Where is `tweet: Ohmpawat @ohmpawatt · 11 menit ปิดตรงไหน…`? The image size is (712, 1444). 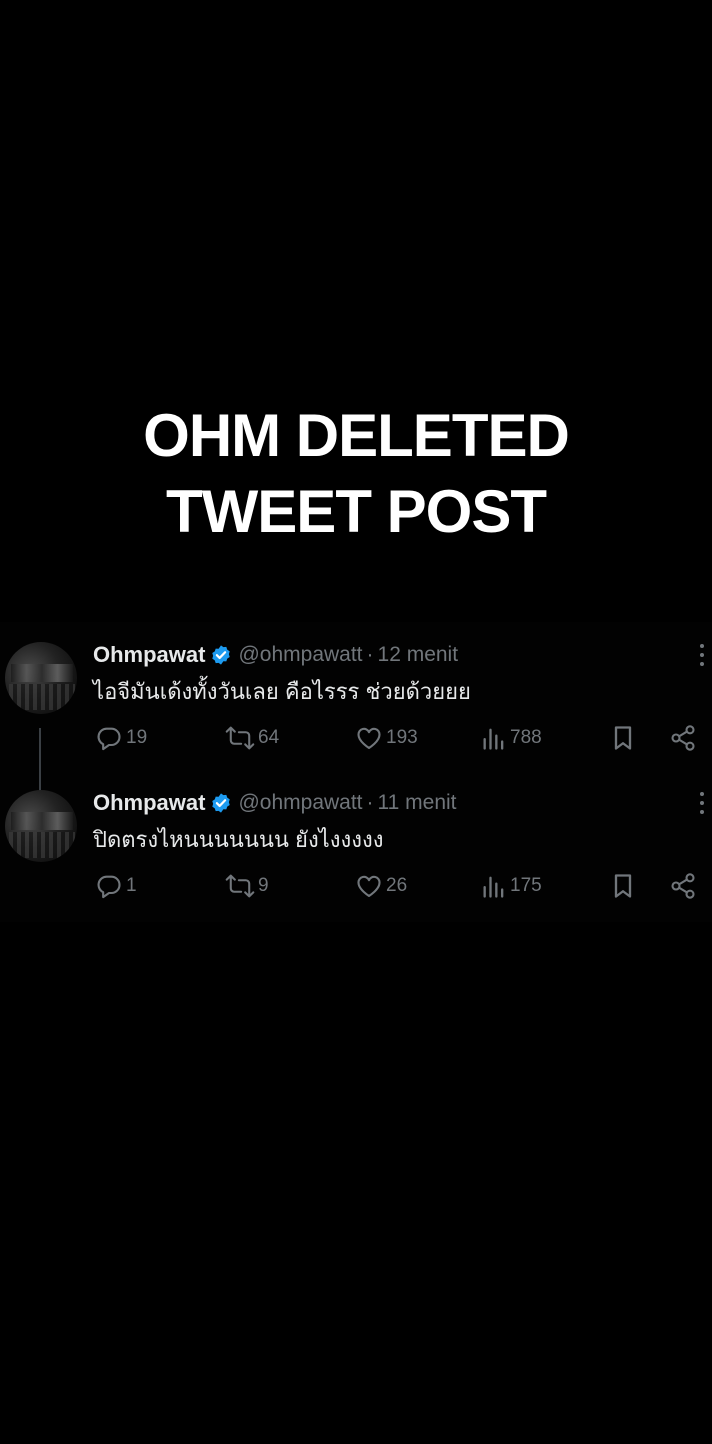
tweet: Ohmpawat @ohmpawatt · 11 menit ปิดตรงไหน… is located at coordinates (356, 858).